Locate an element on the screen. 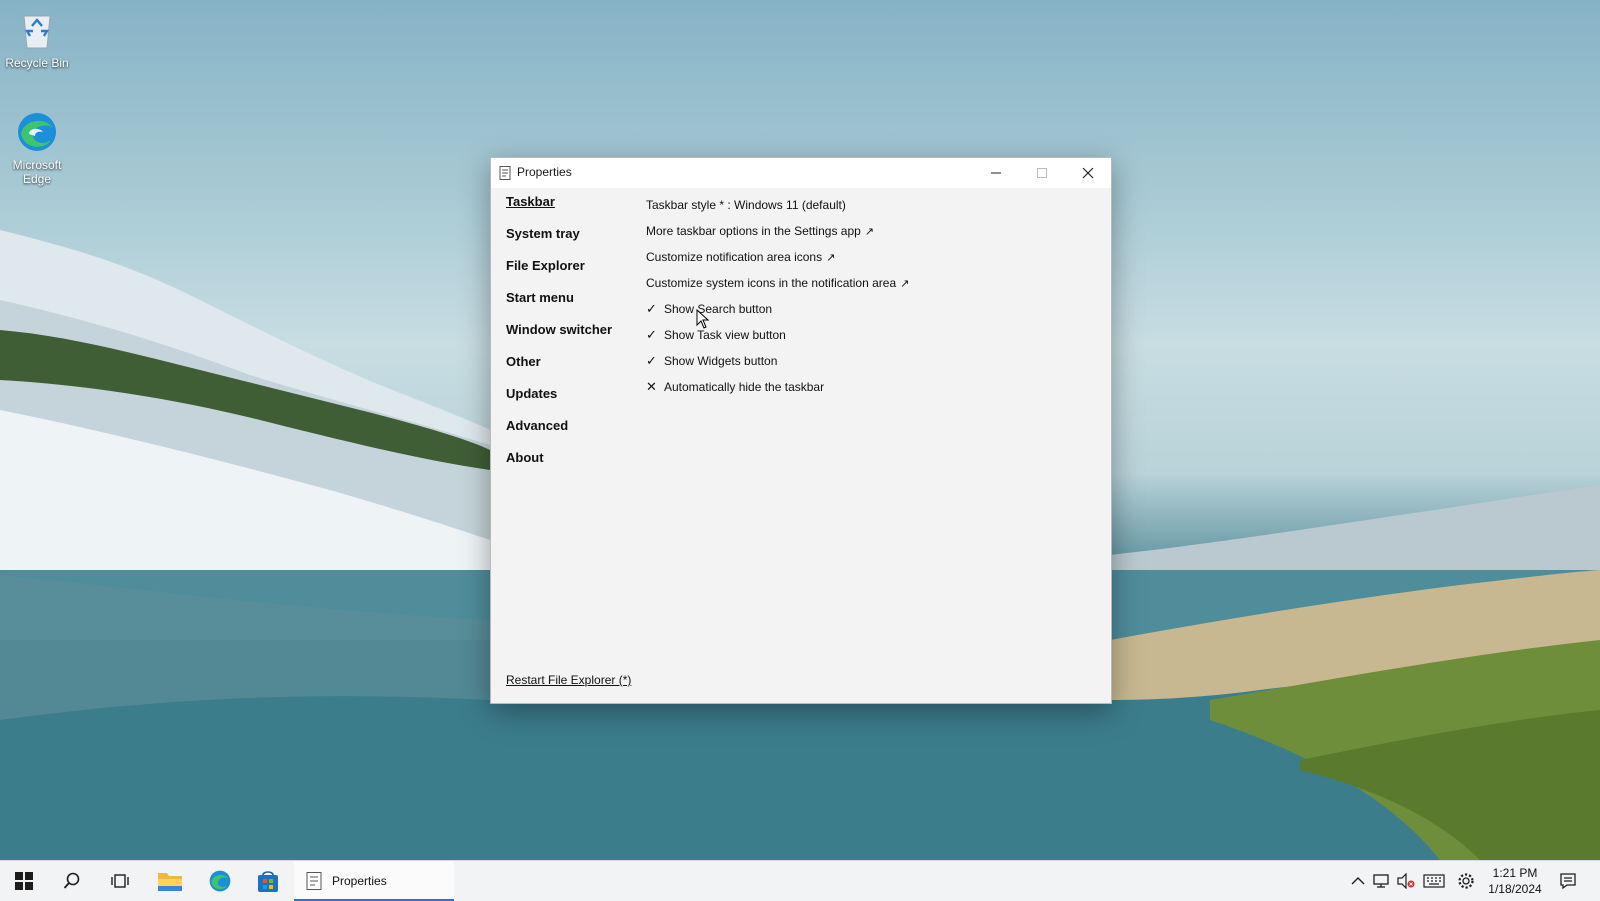 This screenshot has width=1600, height=901. desktop-icon-edge: Microsoft Edge is located at coordinates (37, 148).